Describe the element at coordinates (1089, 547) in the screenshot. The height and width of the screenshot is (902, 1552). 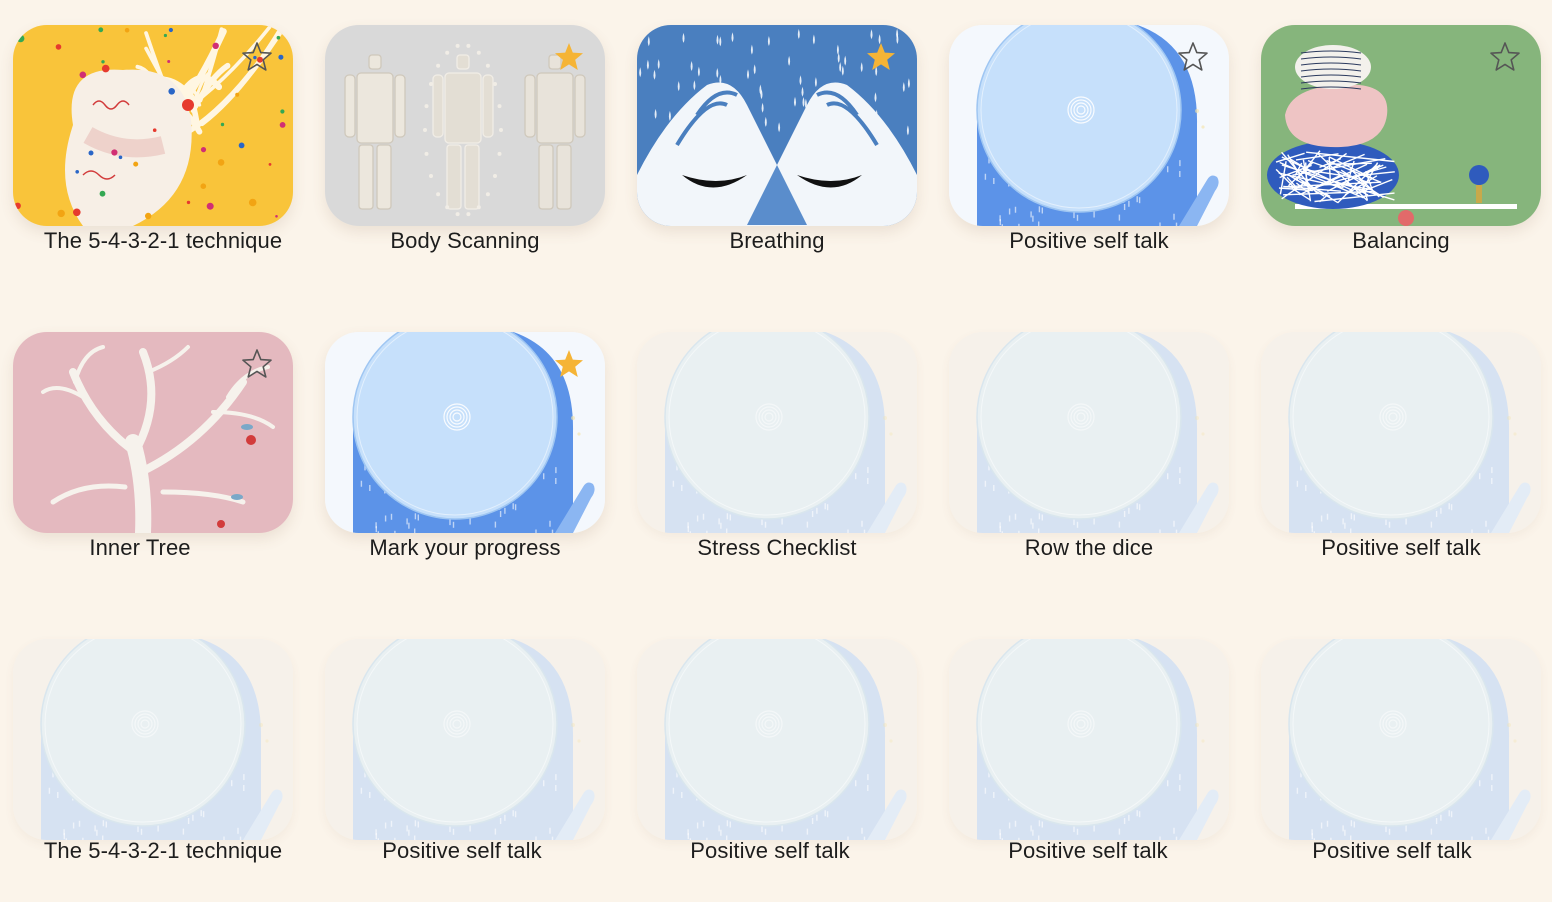
I see `exercise-title: Row the dice` at that location.